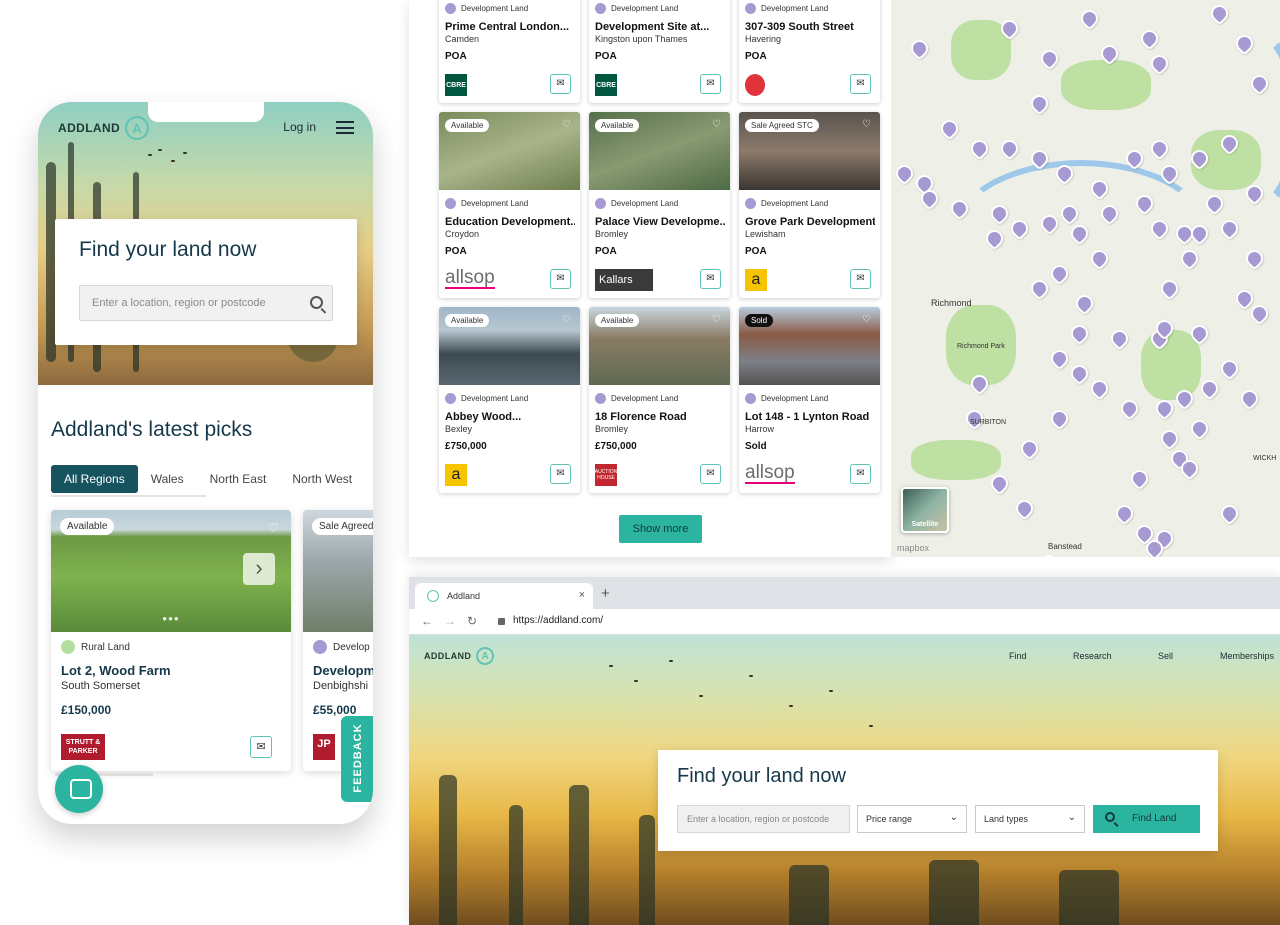  Describe the element at coordinates (605, 593) in the screenshot. I see `new-tab-icon: +` at that location.